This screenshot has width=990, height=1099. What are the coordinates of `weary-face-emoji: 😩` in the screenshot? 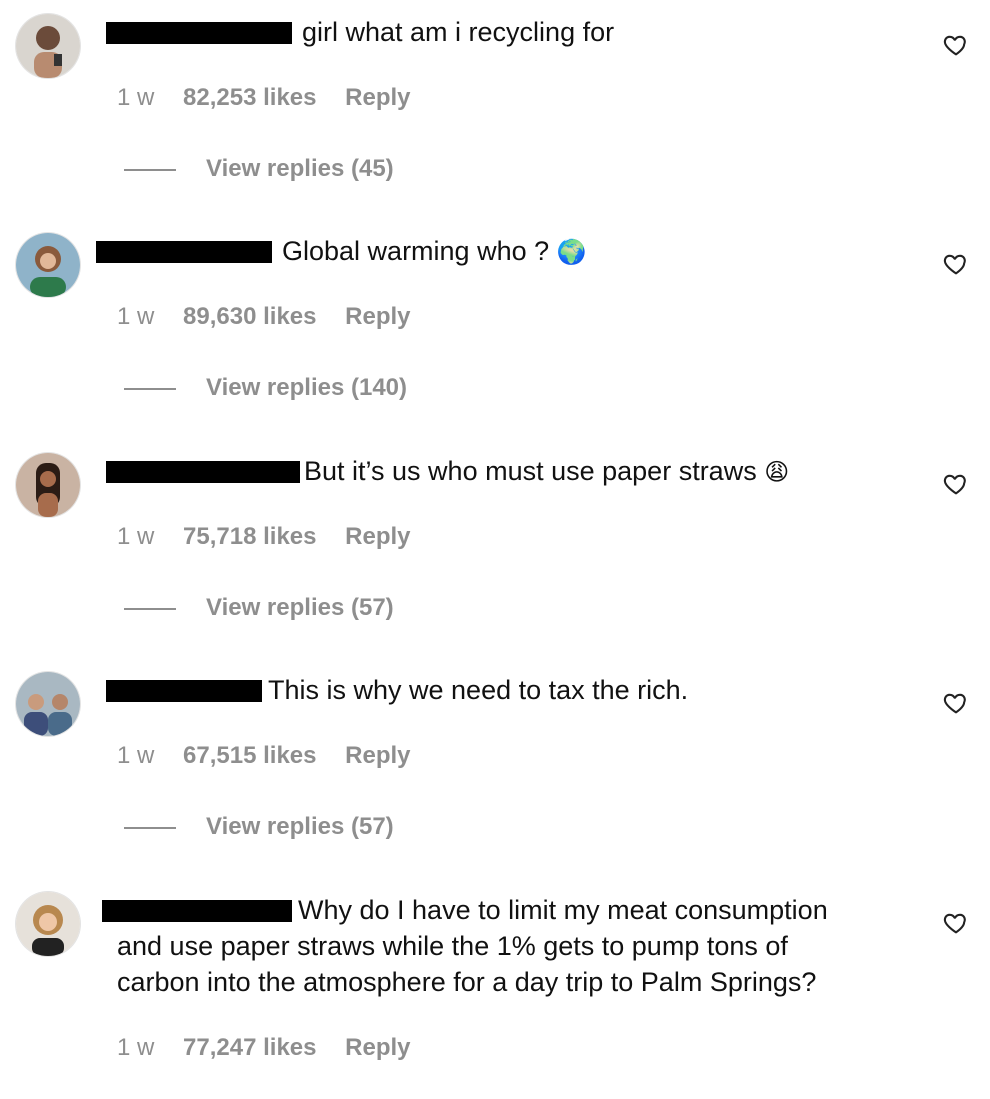 It's located at (777, 472).